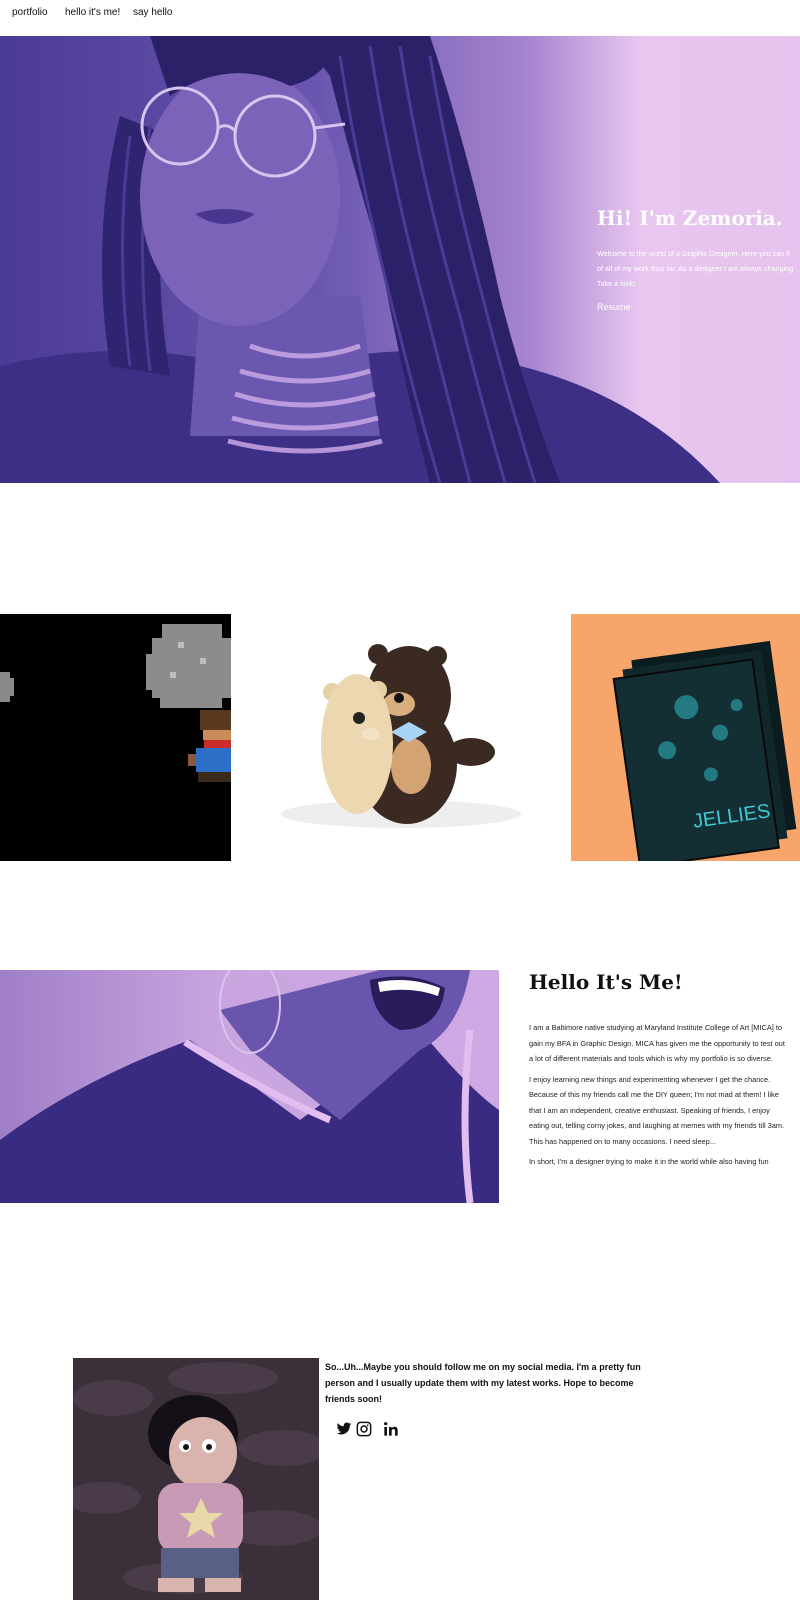 This screenshot has height=1600, width=800. I want to click on pixel-art-image, so click(115, 737).